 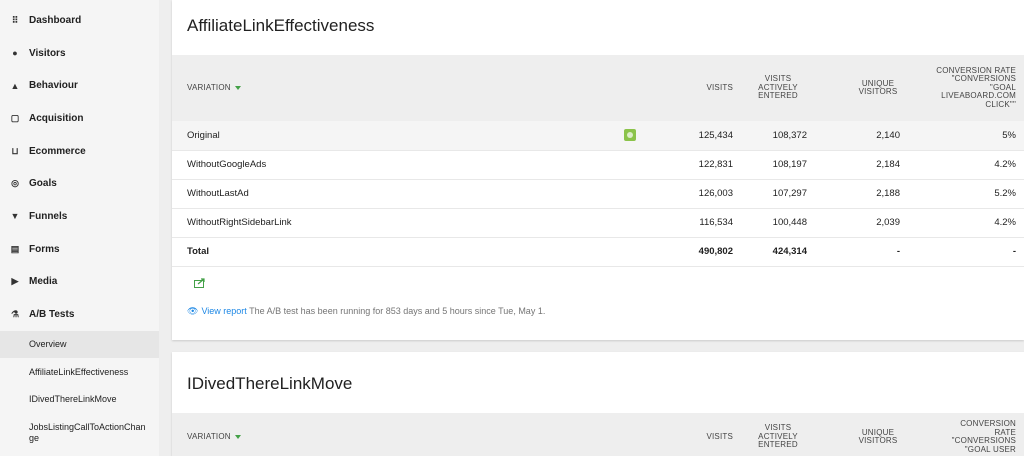 What do you see at coordinates (705, 165) in the screenshot?
I see `visits-cell: 122,831` at bounding box center [705, 165].